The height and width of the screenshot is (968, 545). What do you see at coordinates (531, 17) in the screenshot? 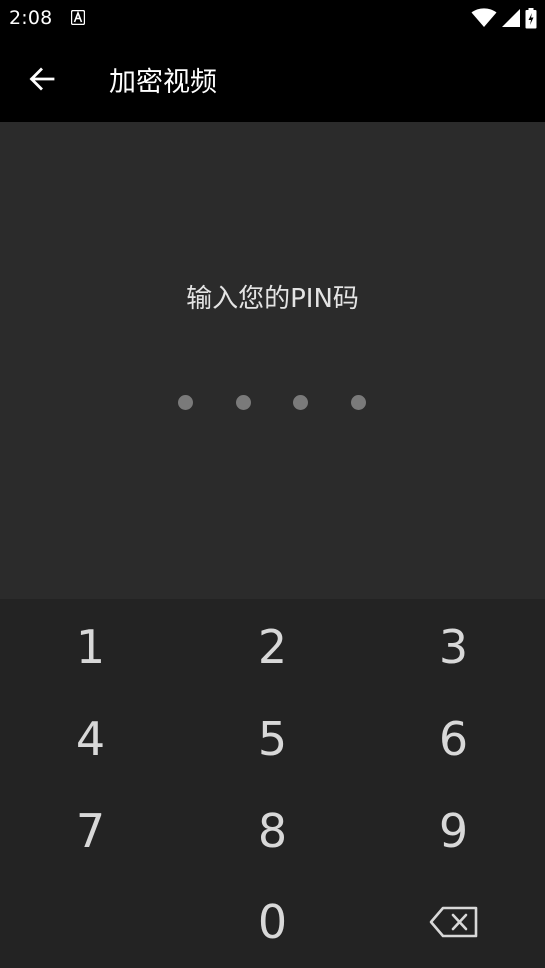
I see `battery-charging-icon` at bounding box center [531, 17].